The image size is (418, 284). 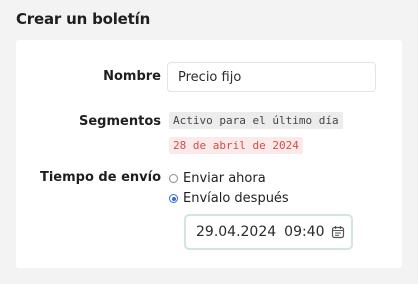 I want to click on segment-date-tag: 28 de abril de 2024, so click(x=236, y=145).